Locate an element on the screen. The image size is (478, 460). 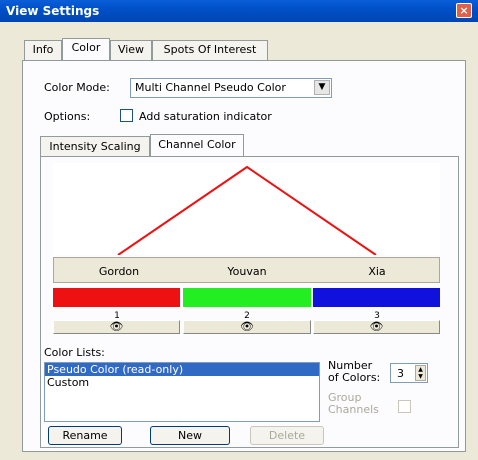
color-curve is located at coordinates (247, 210).